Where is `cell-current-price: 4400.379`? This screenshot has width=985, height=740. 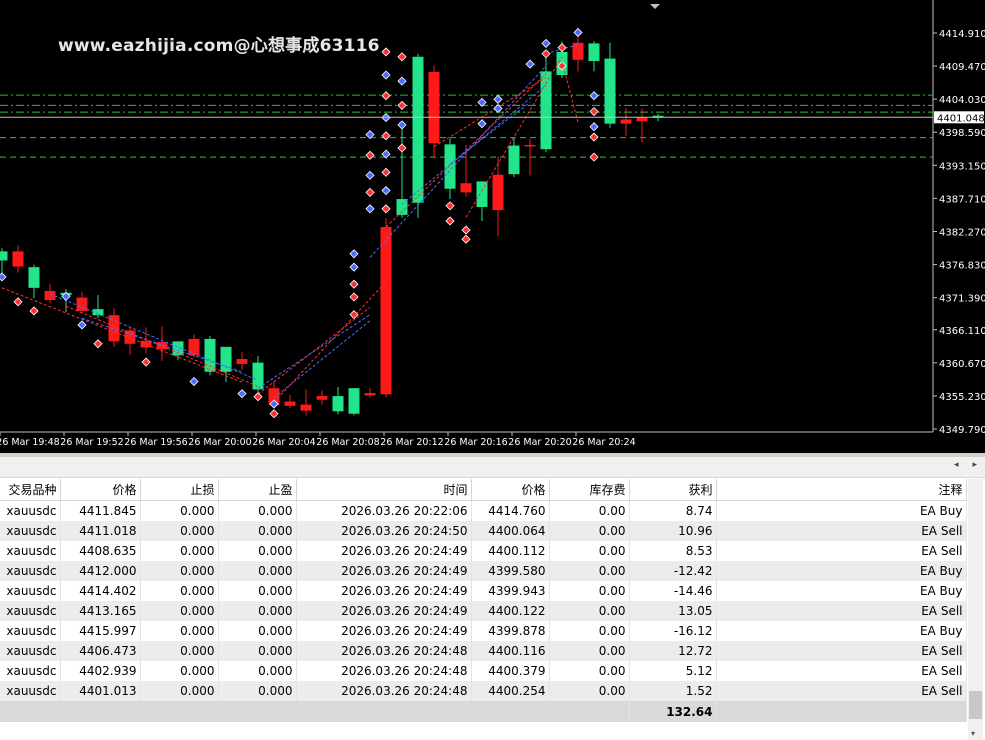
cell-current-price: 4400.379 is located at coordinates (510, 671).